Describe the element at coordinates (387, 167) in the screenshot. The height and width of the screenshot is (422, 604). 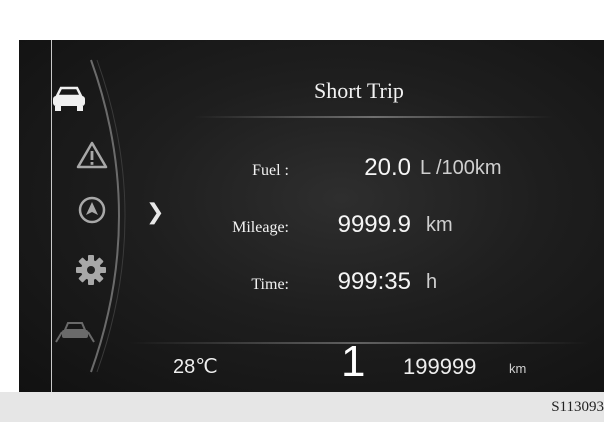
I see `fuel-value: 20.0` at that location.